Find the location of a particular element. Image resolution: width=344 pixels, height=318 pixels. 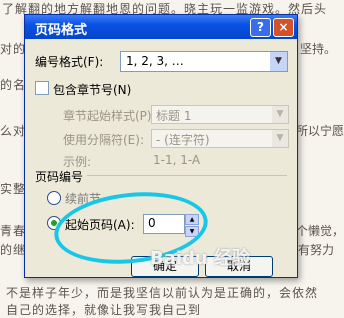

doc-fragment: 坚持。 is located at coordinates (318, 49).